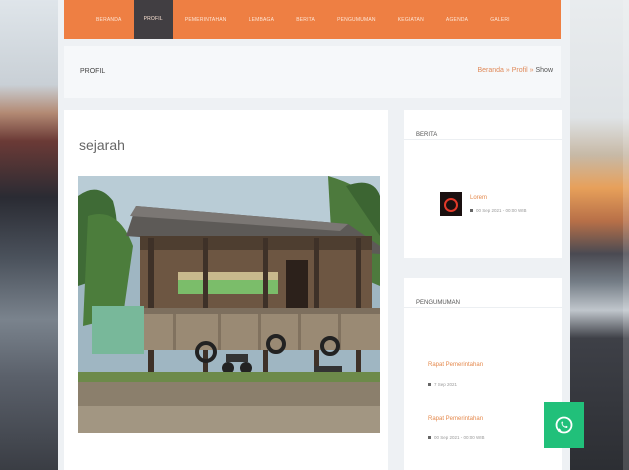 The width and height of the screenshot is (629, 470). I want to click on nav-item-lembaga: LEMBAGA, so click(262, 20).